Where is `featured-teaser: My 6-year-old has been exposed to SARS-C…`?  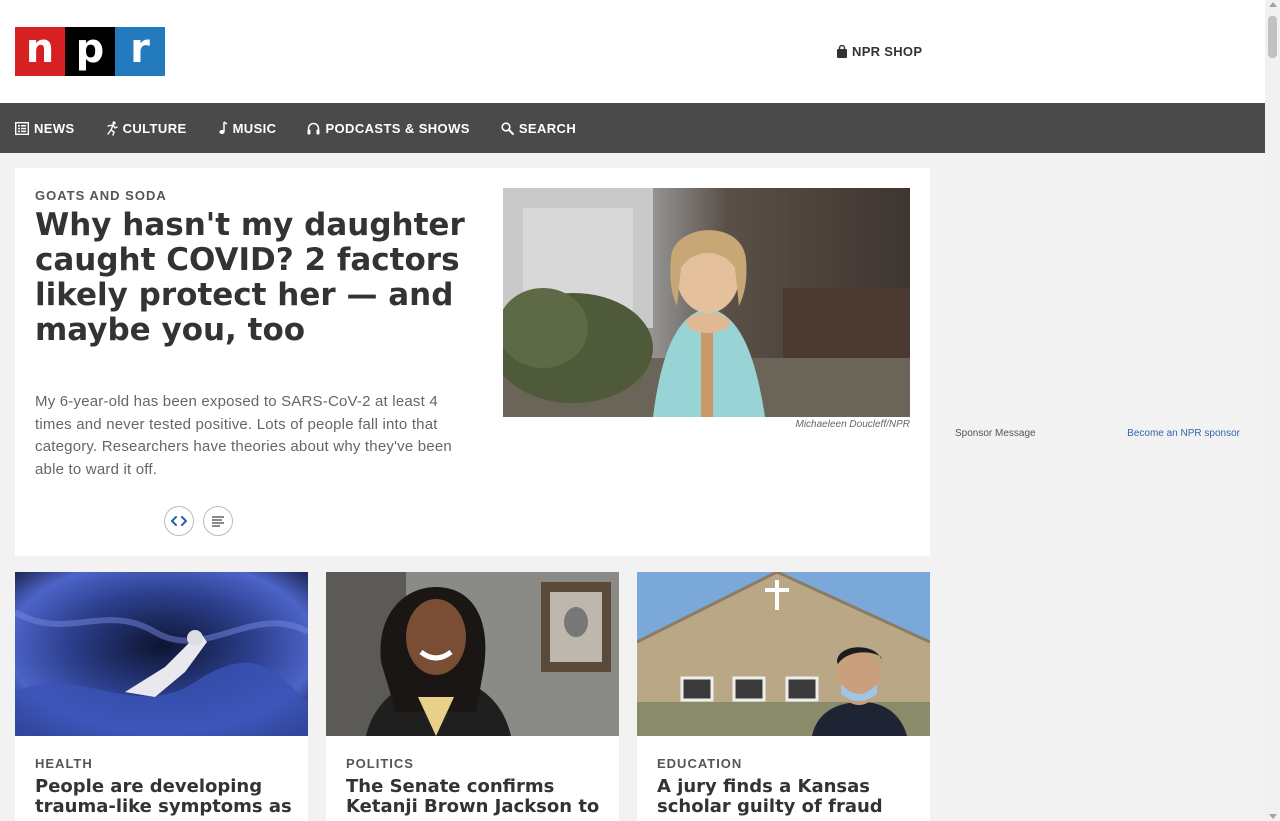
featured-teaser: My 6-year-old has been exposed to SARS-C… is located at coordinates (247, 436).